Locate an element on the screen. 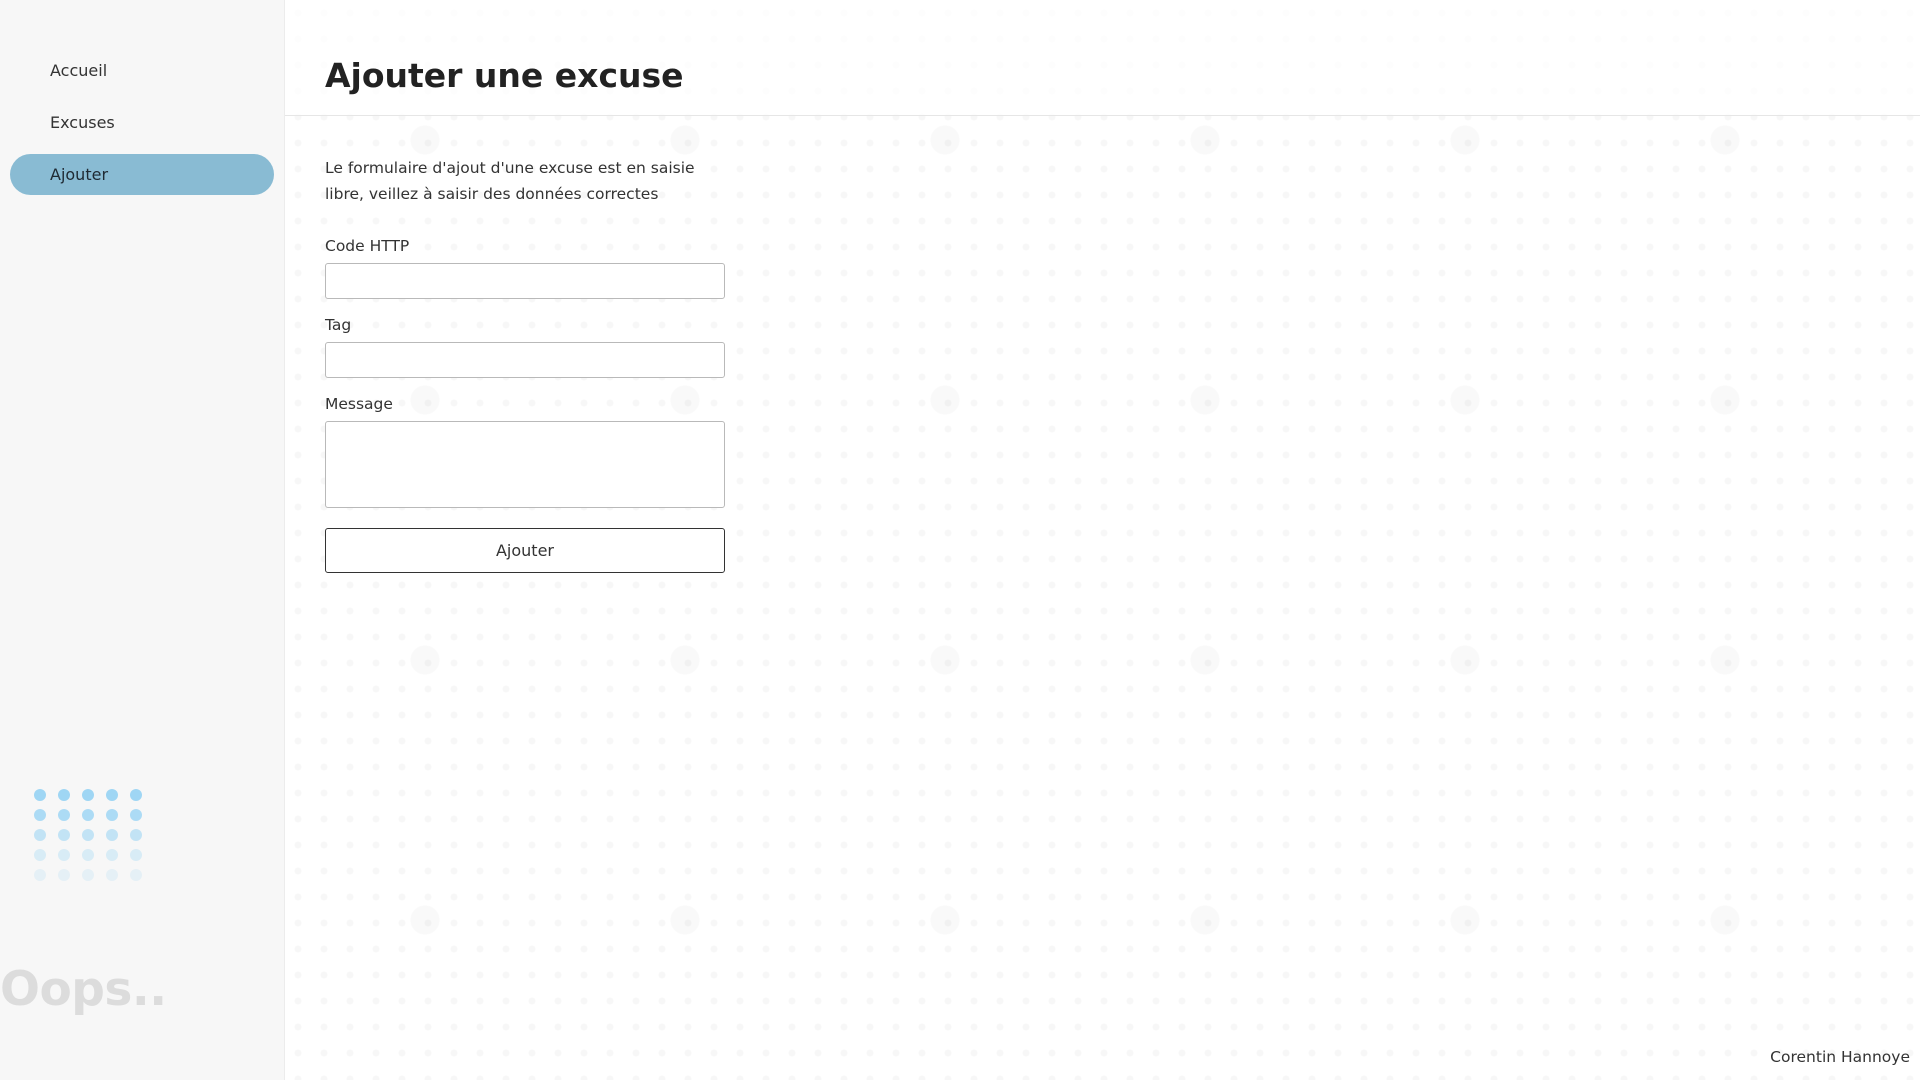  message-label: Message is located at coordinates (359, 404).